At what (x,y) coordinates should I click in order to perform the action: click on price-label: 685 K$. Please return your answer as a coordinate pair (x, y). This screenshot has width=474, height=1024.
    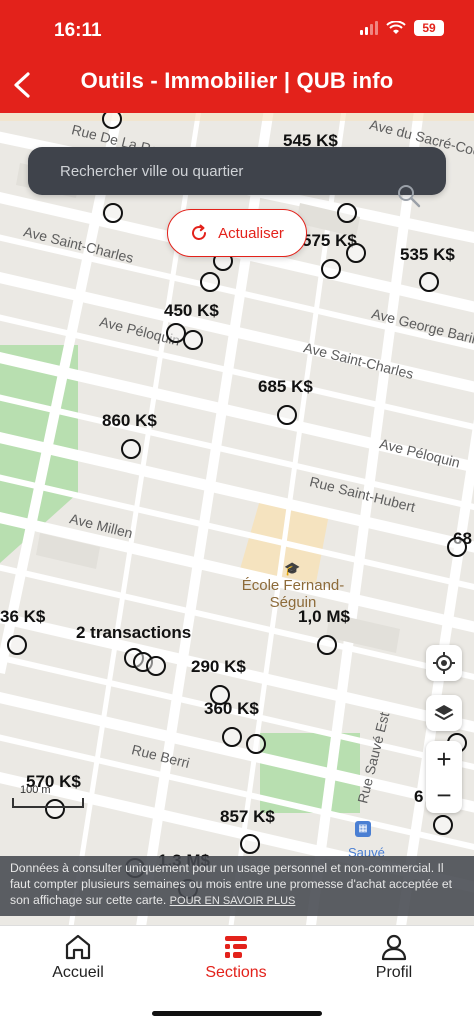
    Looking at the image, I should click on (285, 387).